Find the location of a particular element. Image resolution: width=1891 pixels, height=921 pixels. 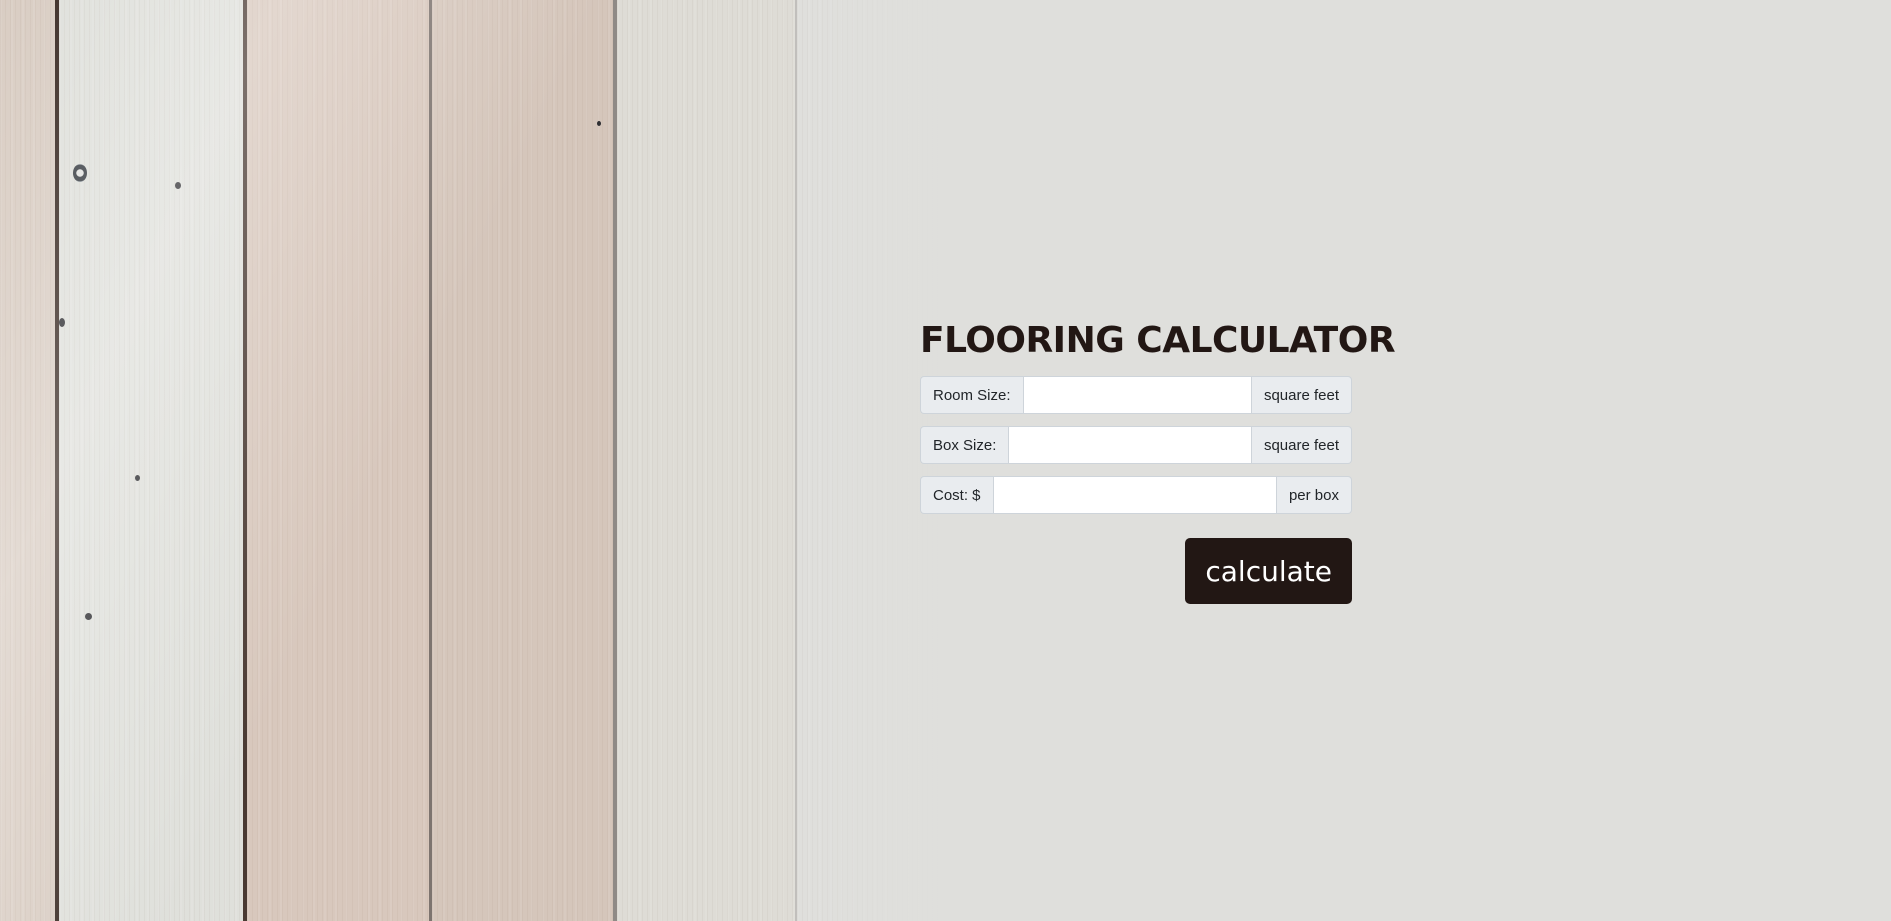

actions-row: calculate is located at coordinates (1136, 571).